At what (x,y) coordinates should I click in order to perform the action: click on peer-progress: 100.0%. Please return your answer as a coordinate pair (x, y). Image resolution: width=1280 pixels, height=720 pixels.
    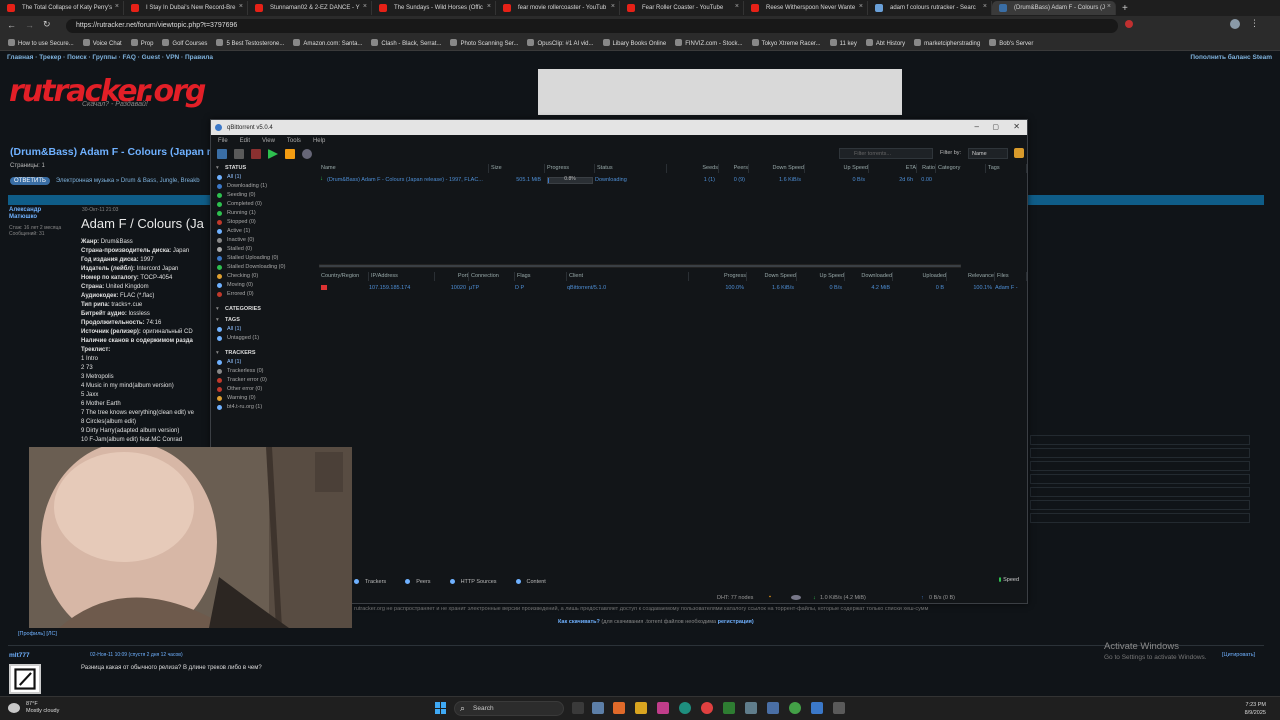
    Looking at the image, I should click on (718, 288).